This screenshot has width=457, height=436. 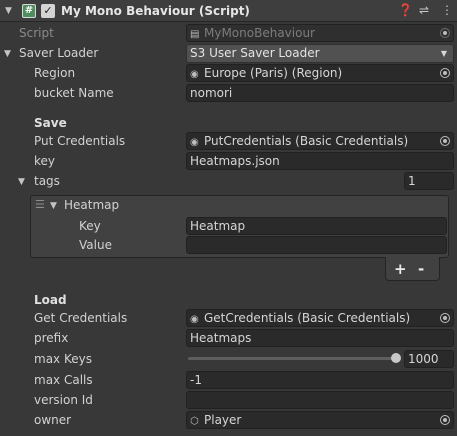 I want to click on kebab-menu-icon: ⋮, so click(x=447, y=10).